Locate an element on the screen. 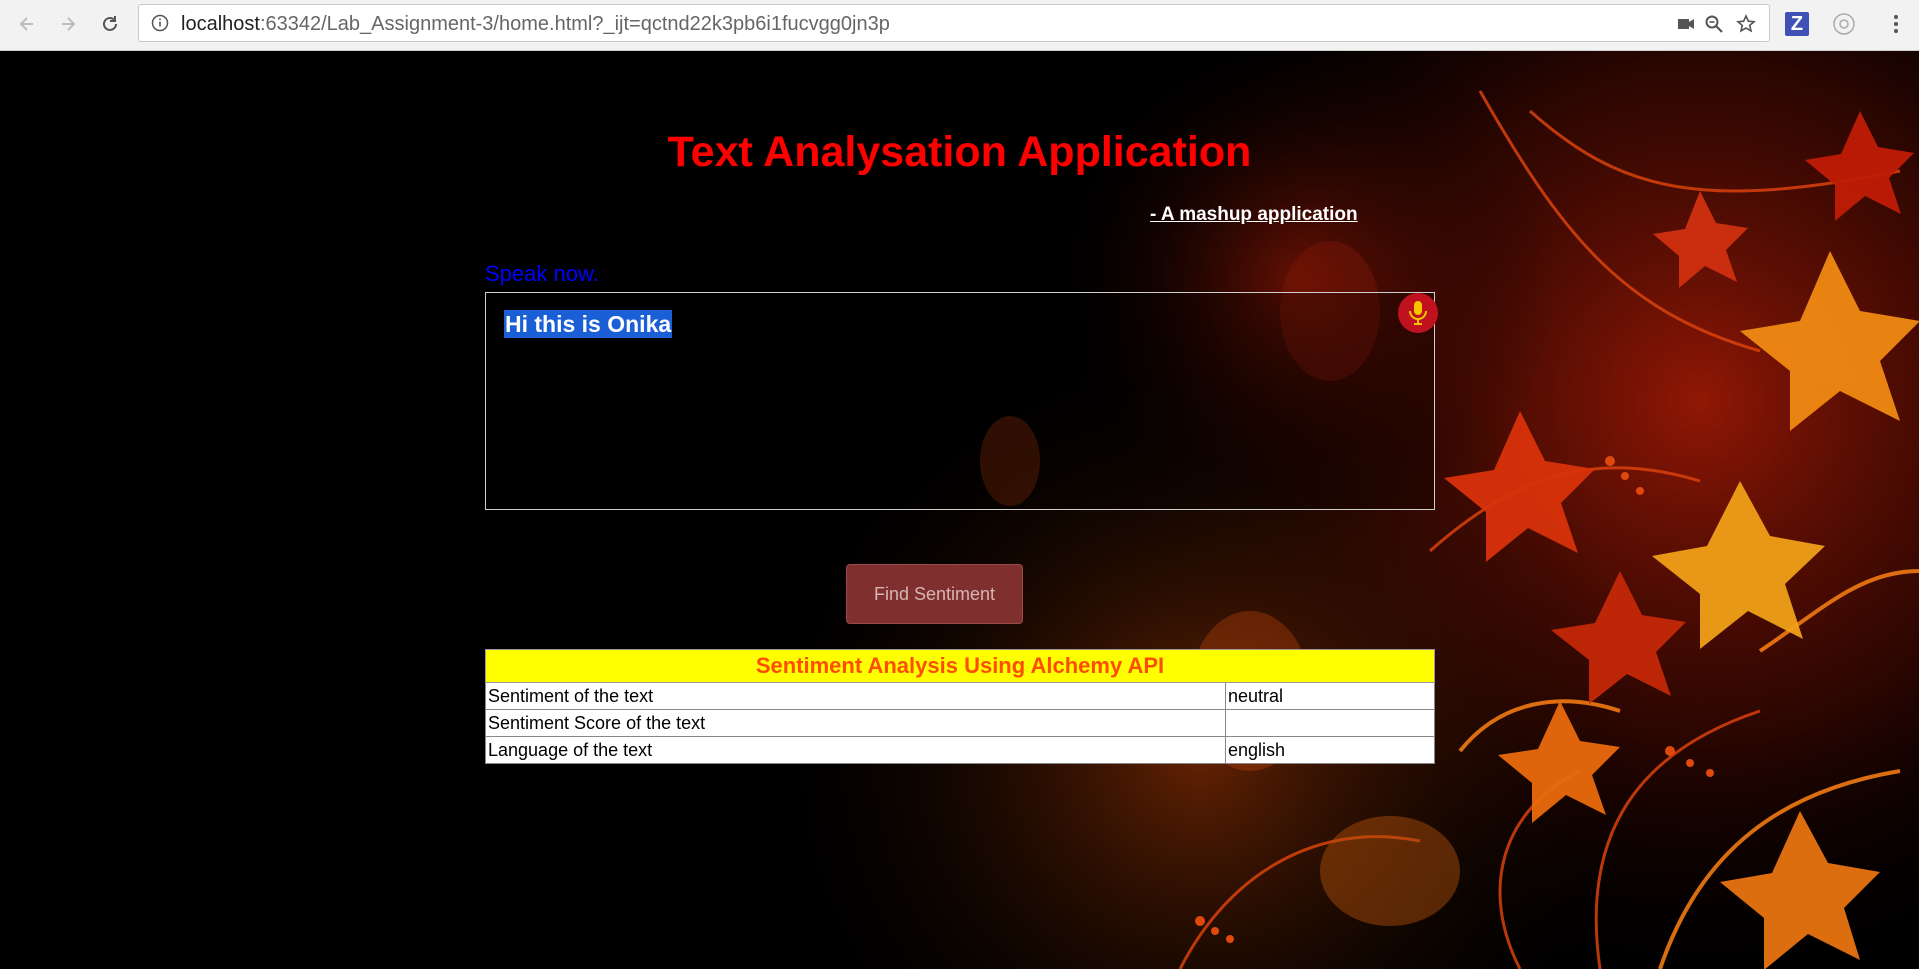 This screenshot has height=969, width=1919. selected-text: Hi this is Onika is located at coordinates (588, 324).